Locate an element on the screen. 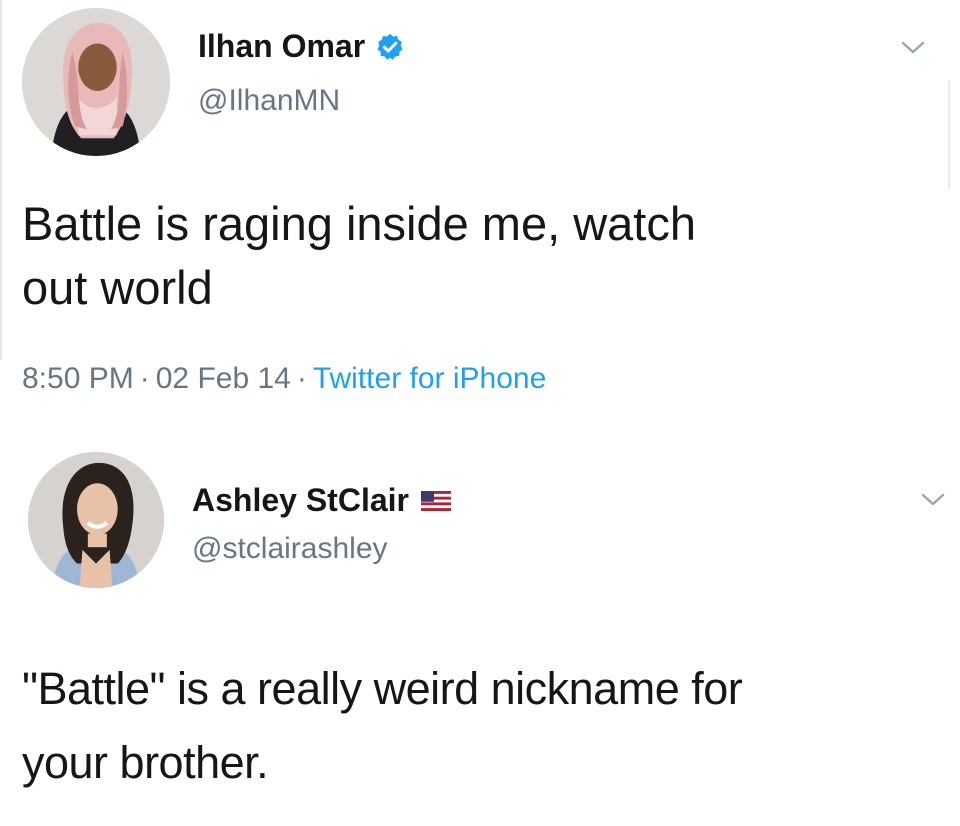 The width and height of the screenshot is (960, 826). author-display-name: Ilhan Omar is located at coordinates (281, 46).